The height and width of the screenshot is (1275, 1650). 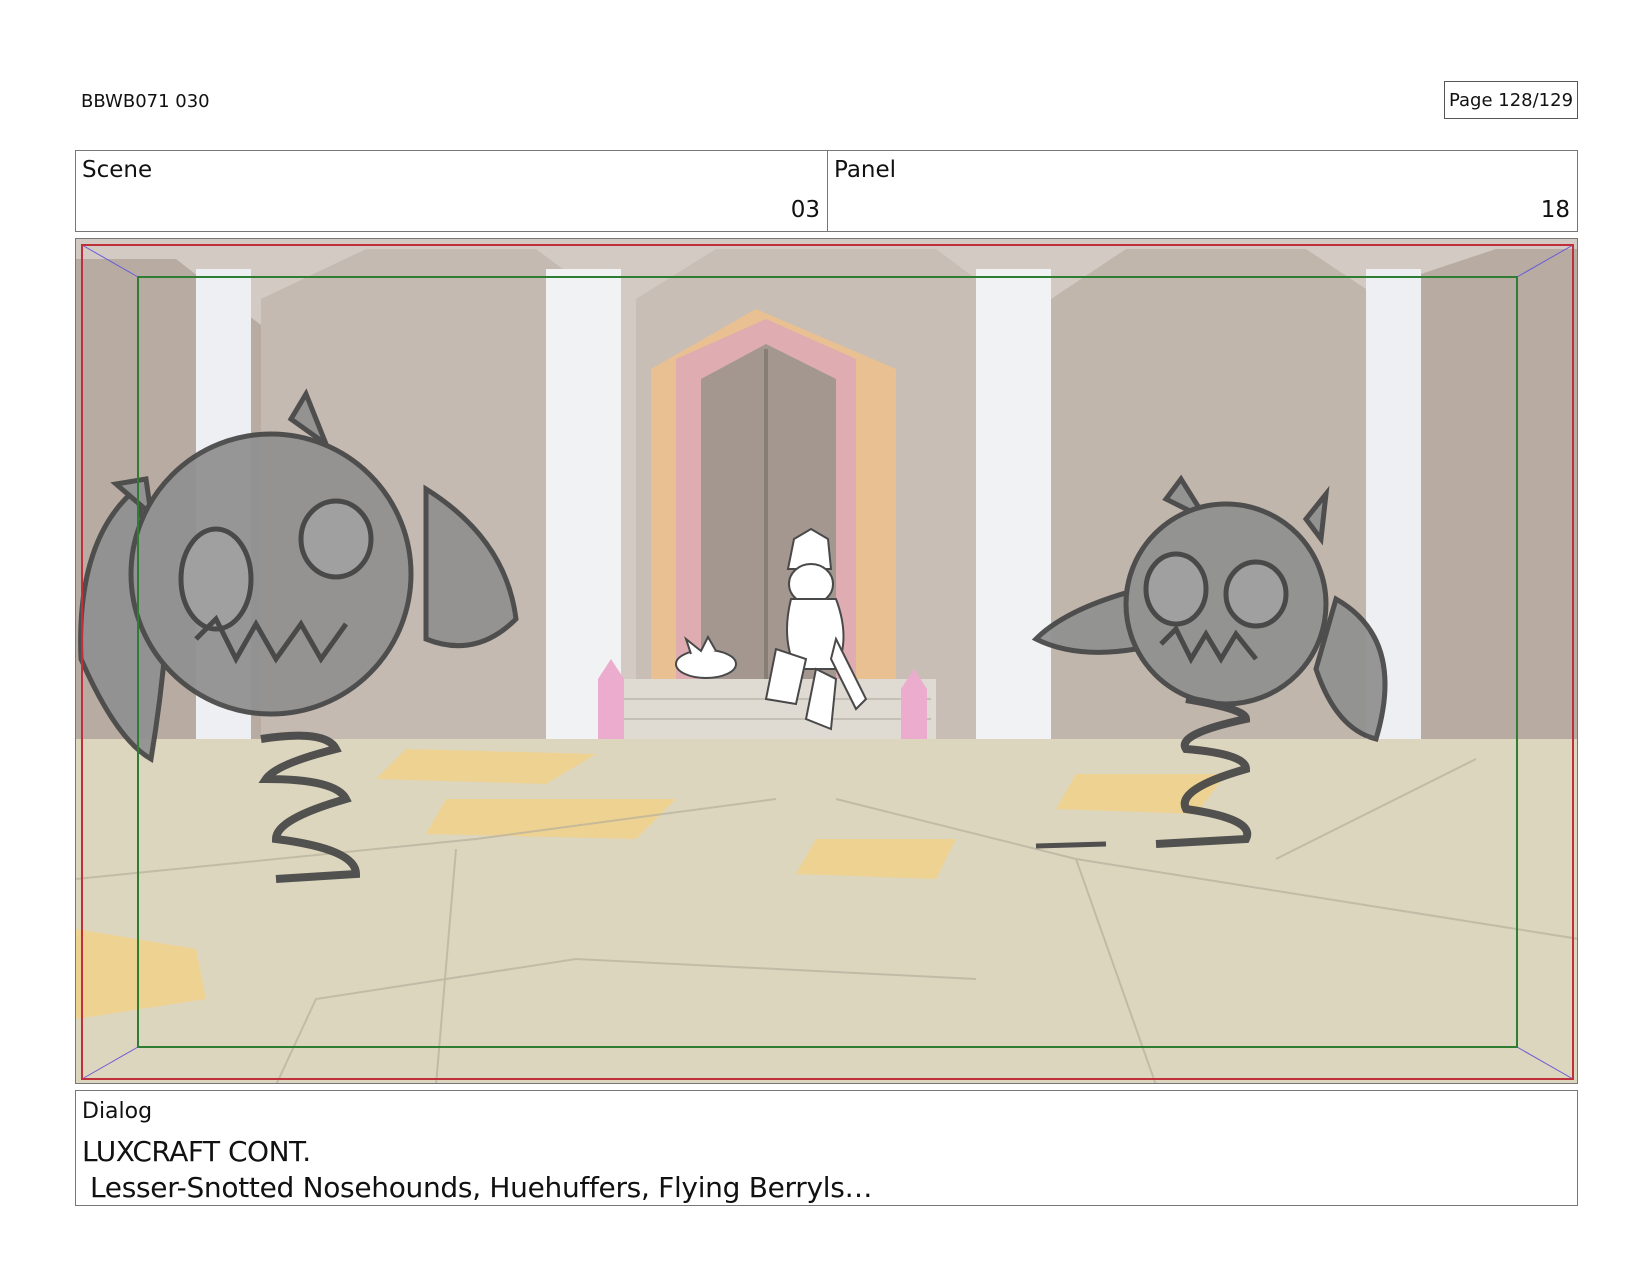 I want to click on scene-label: Scene, so click(x=117, y=170).